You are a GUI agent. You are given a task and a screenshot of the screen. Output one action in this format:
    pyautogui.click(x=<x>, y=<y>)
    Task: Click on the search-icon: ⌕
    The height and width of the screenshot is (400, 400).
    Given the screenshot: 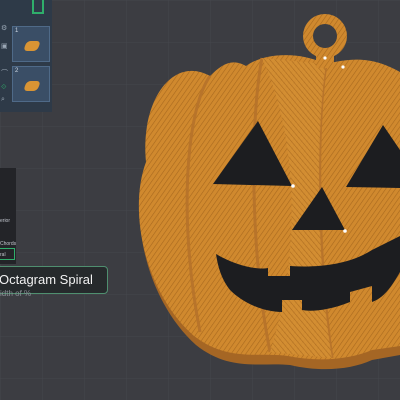 What is the action you would take?
    pyautogui.click(x=3, y=100)
    